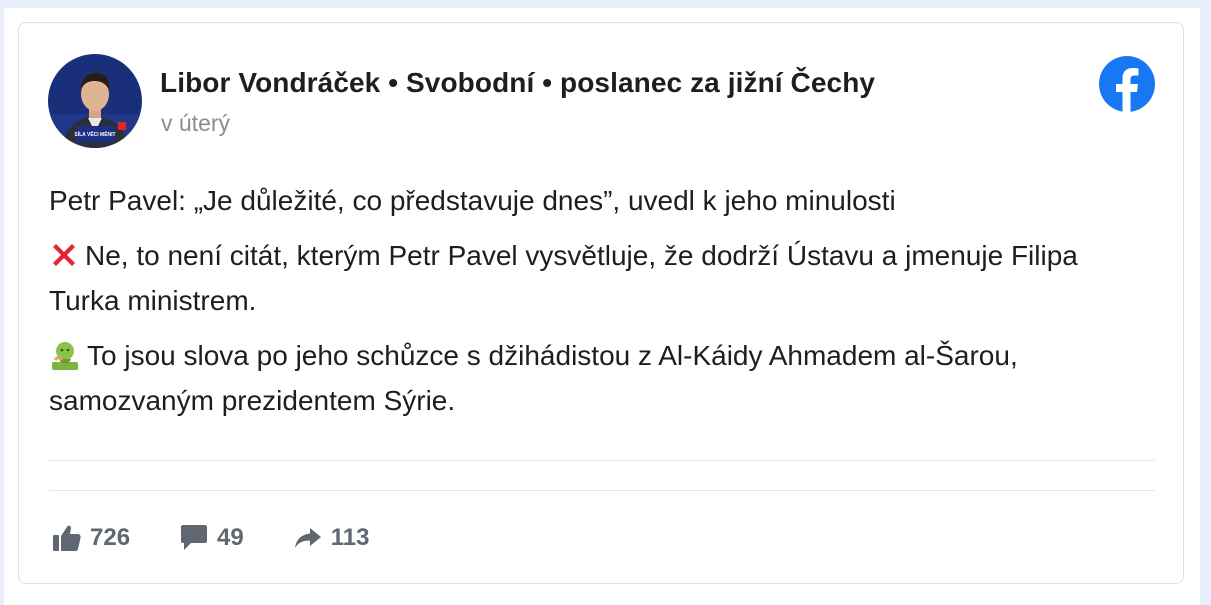 The image size is (1211, 605). I want to click on like-count: 726, so click(110, 537).